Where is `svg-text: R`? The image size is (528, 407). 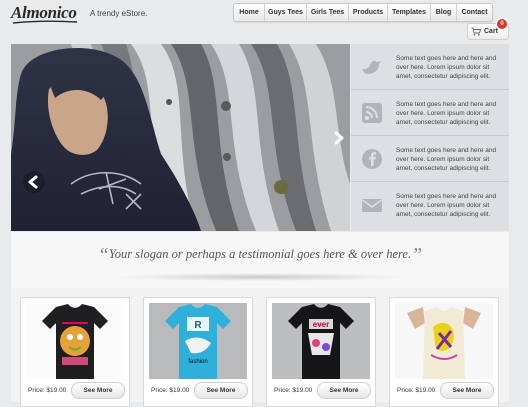 svg-text: R is located at coordinates (198, 325).